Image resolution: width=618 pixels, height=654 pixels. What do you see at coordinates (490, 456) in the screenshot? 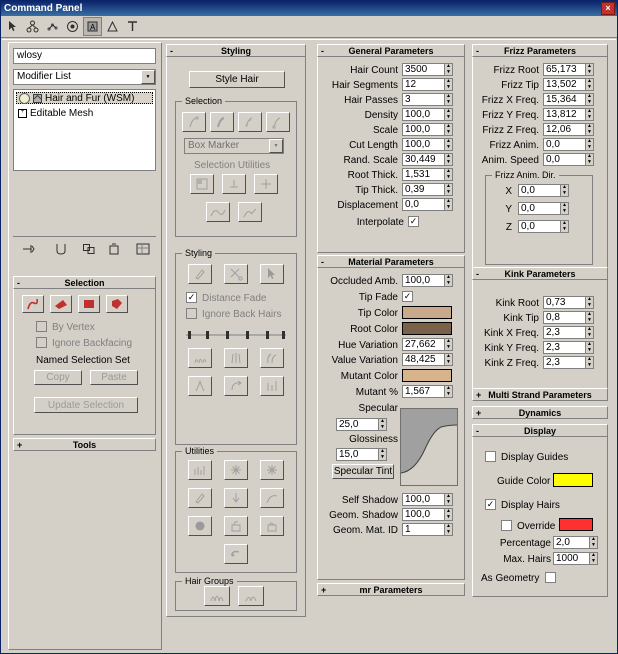
I see `display-guides-checkbox` at bounding box center [490, 456].